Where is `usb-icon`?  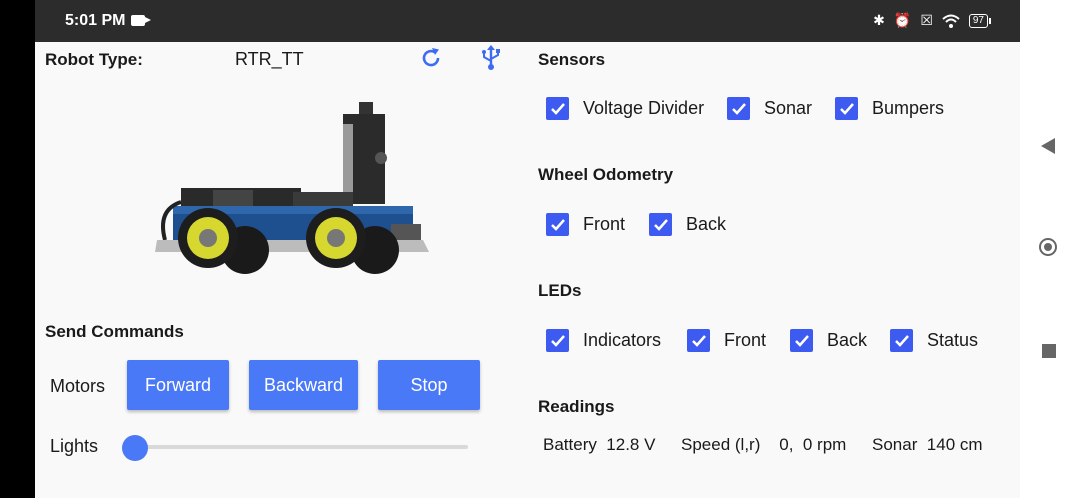 usb-icon is located at coordinates (491, 57).